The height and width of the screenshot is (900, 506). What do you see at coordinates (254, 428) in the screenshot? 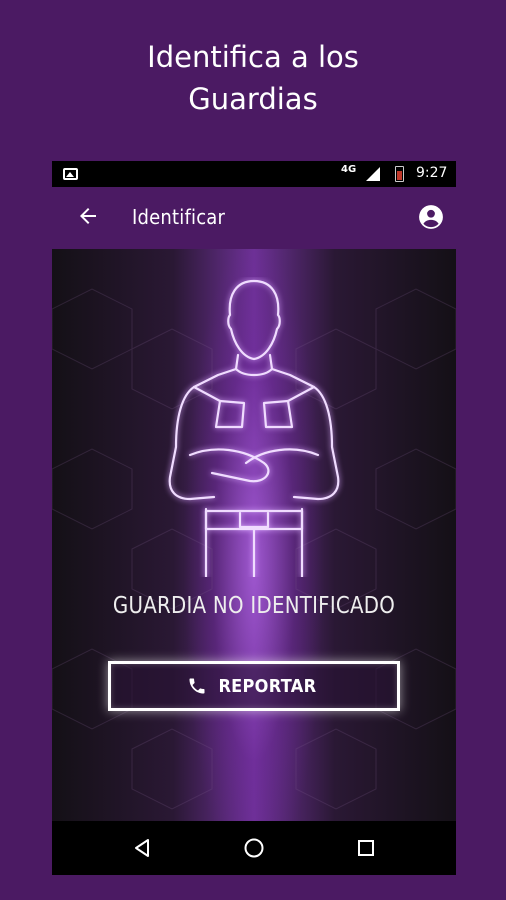
I see `guard-silhouette-icon` at bounding box center [254, 428].